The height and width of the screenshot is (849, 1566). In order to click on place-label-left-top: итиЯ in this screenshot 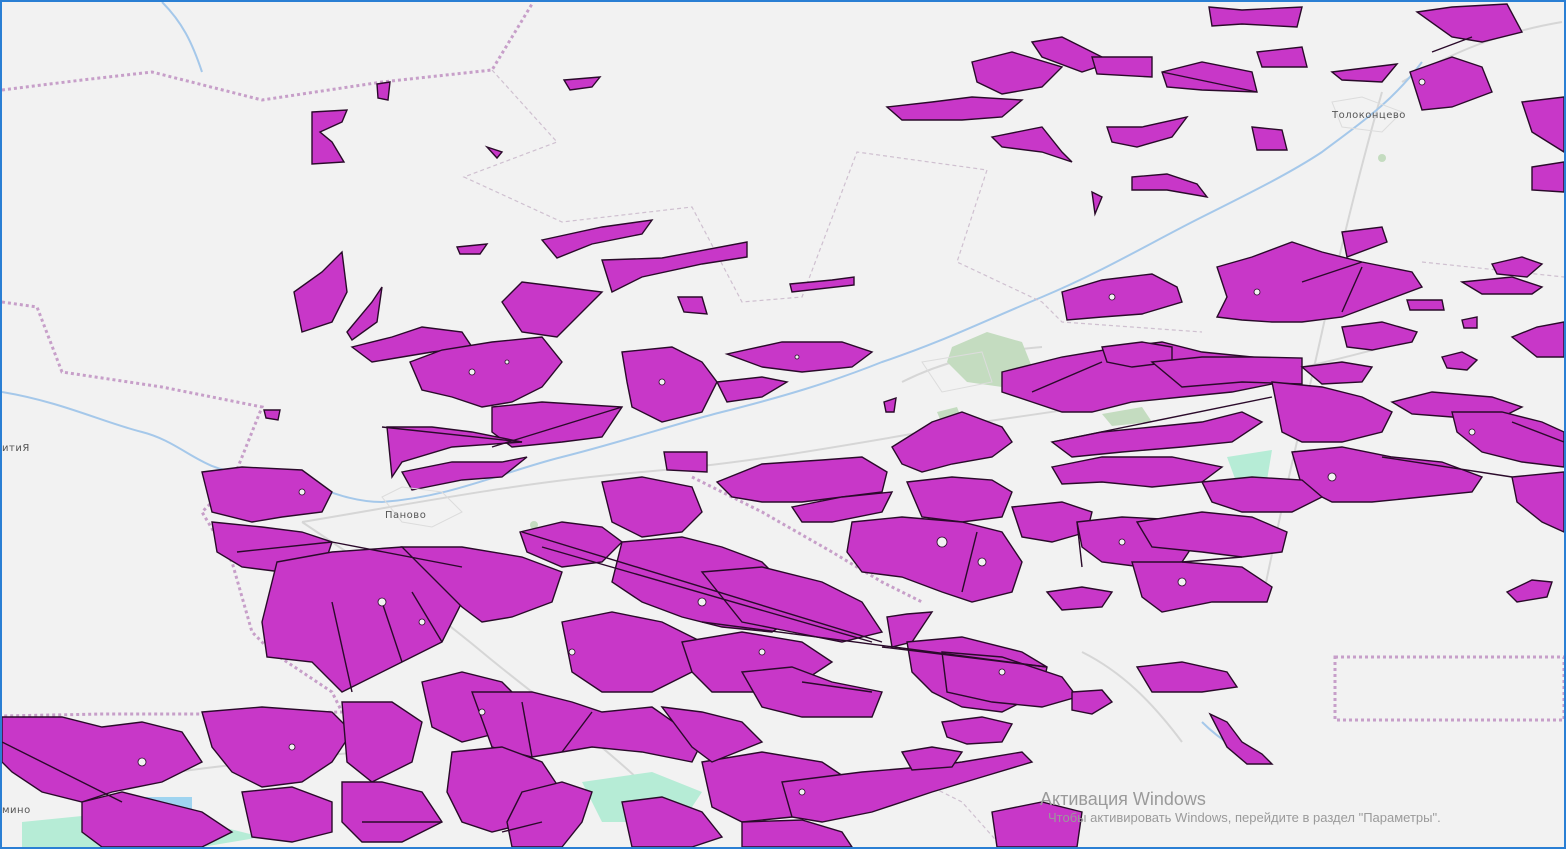, I will do `click(16, 448)`.